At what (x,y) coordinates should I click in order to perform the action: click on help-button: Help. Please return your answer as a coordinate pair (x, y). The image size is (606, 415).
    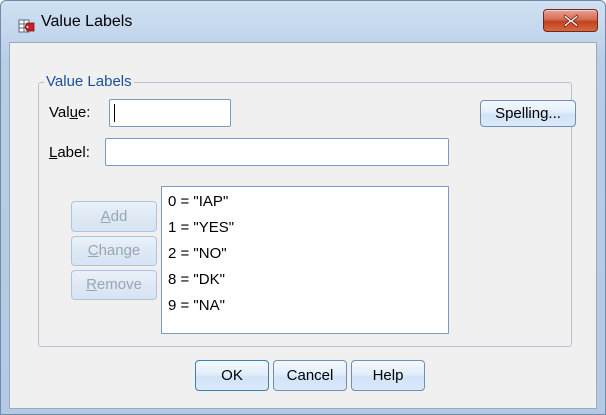
    Looking at the image, I should click on (388, 375).